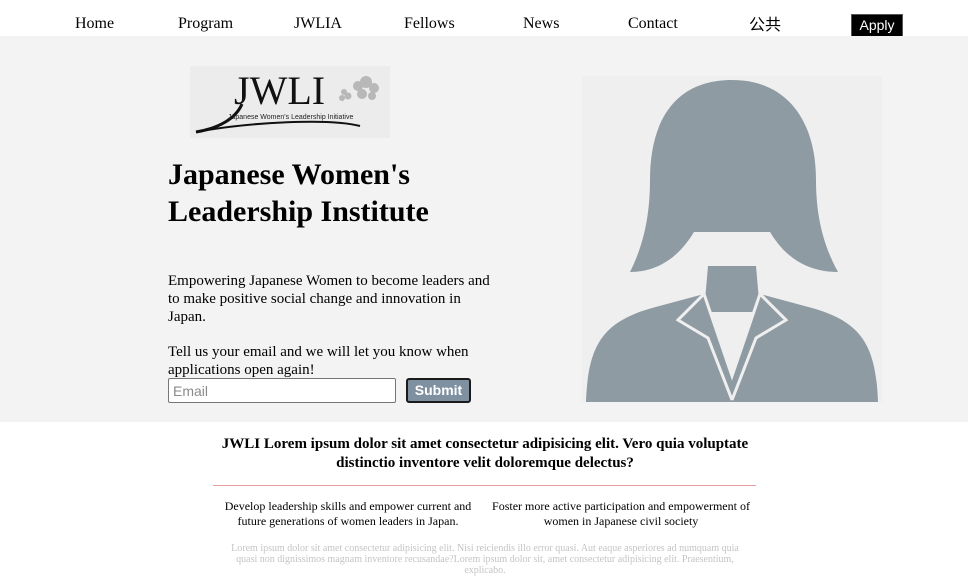 The height and width of the screenshot is (585, 968). What do you see at coordinates (484, 485) in the screenshot?
I see `section-divider` at bounding box center [484, 485].